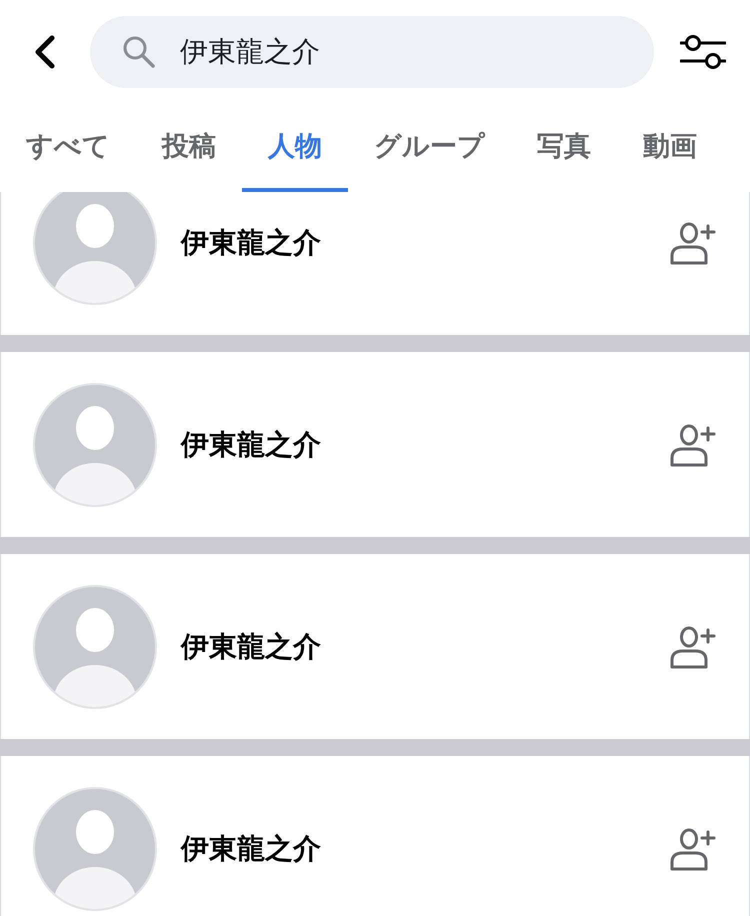 Image resolution: width=750 pixels, height=916 pixels. Describe the element at coordinates (372, 52) in the screenshot. I see `search-field: 伊東龍之介` at that location.